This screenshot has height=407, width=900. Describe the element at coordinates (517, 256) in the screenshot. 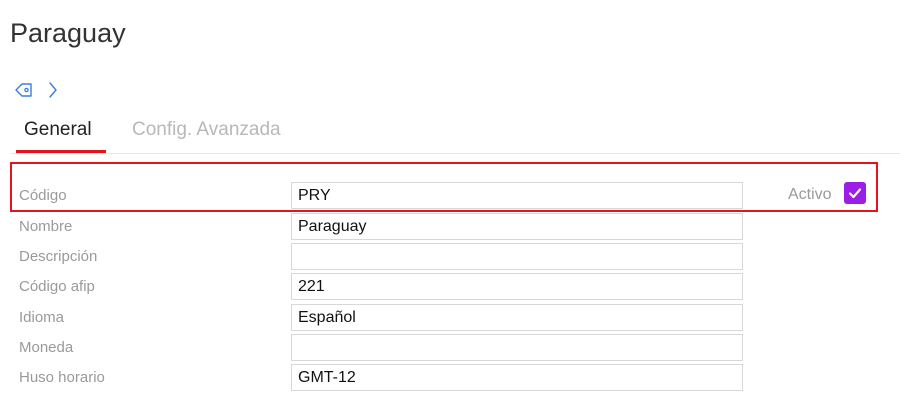

I see `descripcion-input` at that location.